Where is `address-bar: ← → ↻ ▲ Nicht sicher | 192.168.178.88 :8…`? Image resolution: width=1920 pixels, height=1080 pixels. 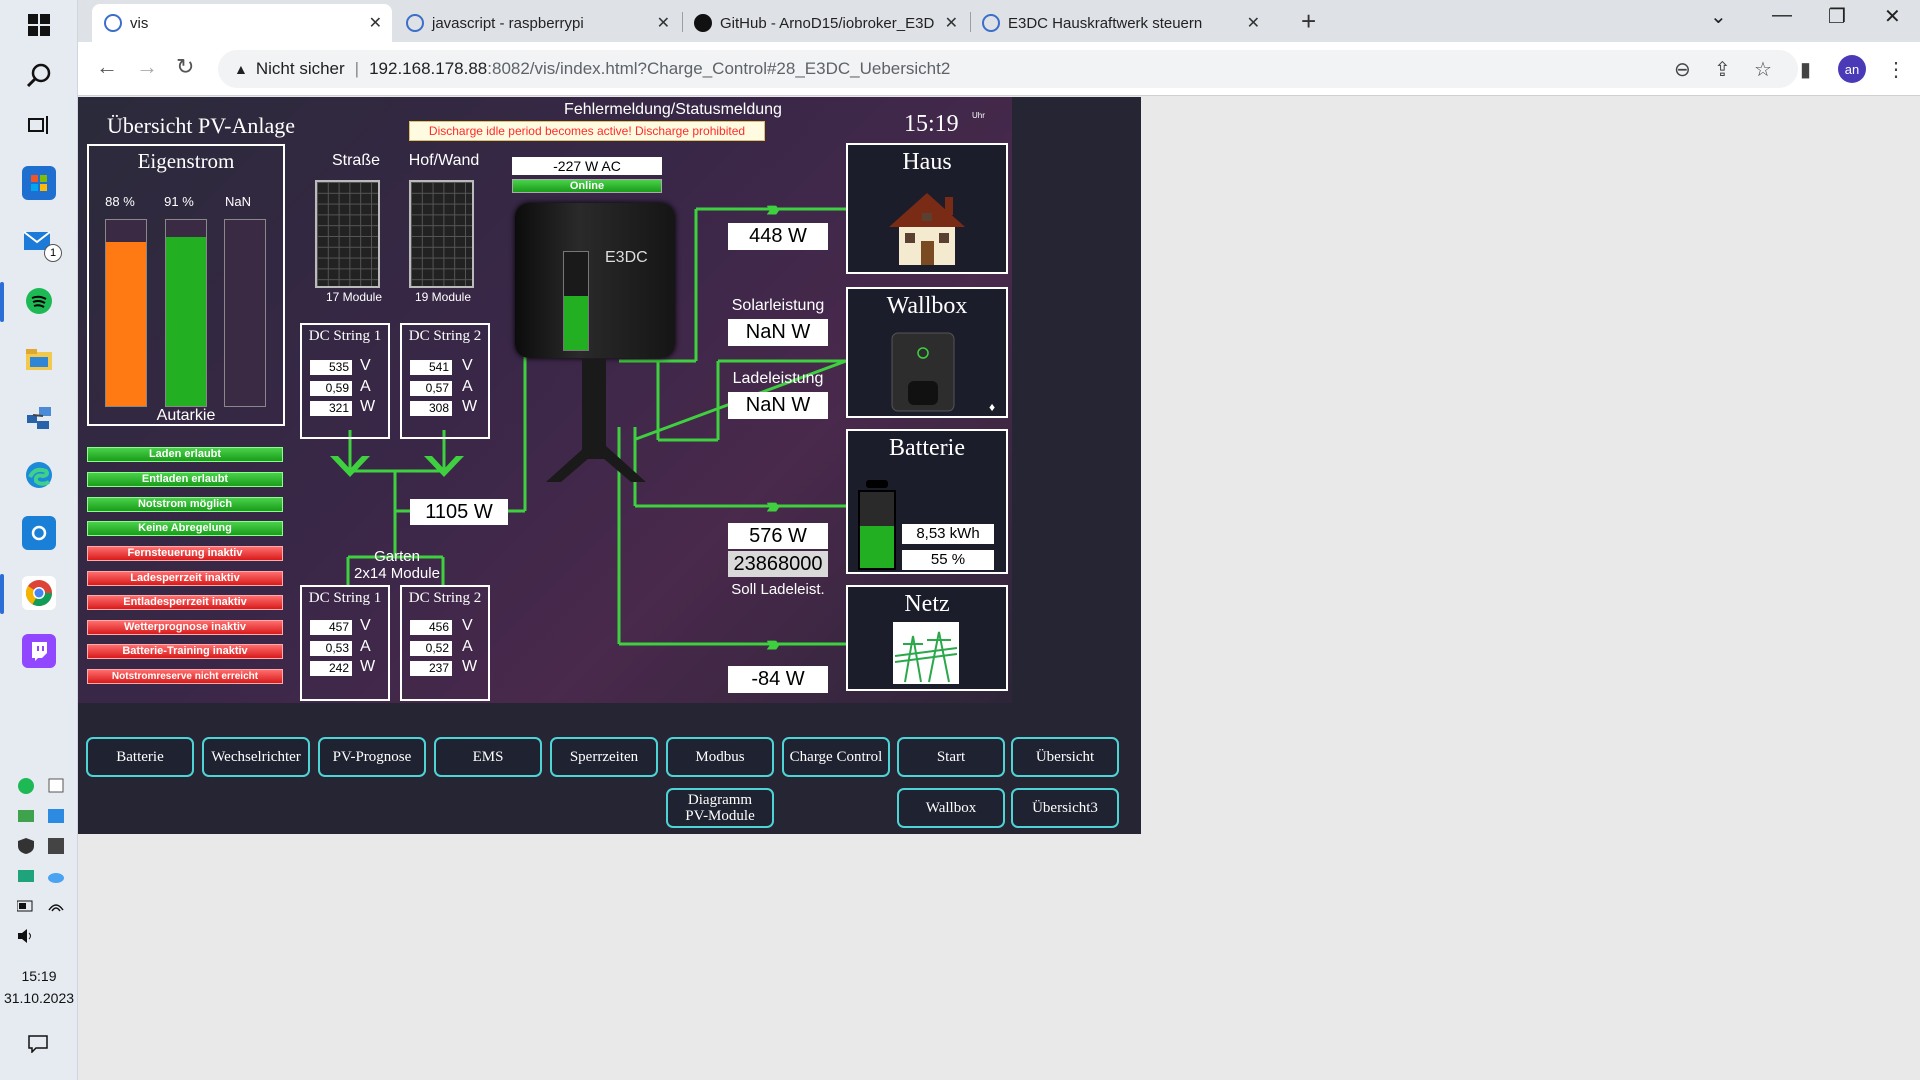
address-bar: ← → ↻ ▲ Nicht sicher | 192.168.178.88 :8… is located at coordinates (999, 69).